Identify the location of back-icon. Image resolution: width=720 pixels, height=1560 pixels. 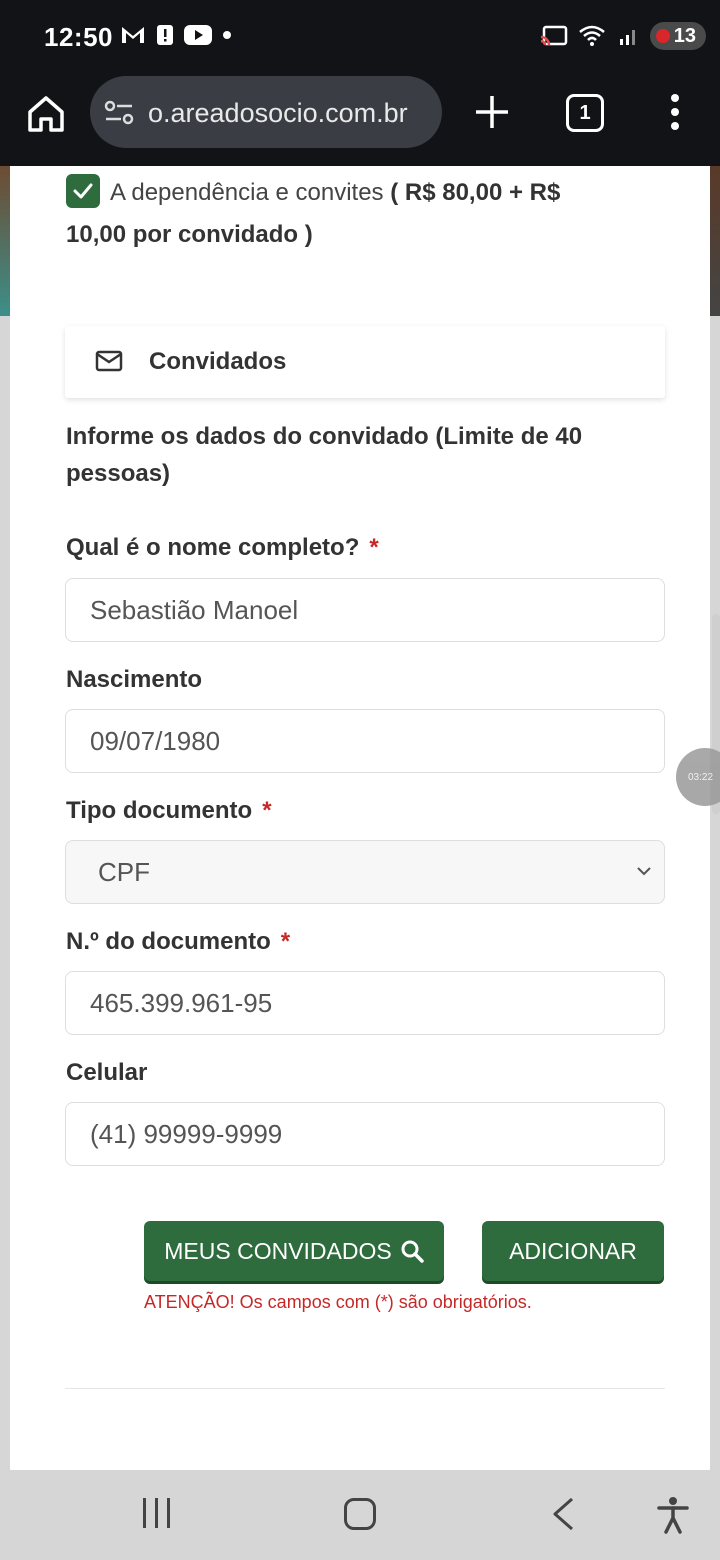
(563, 1514).